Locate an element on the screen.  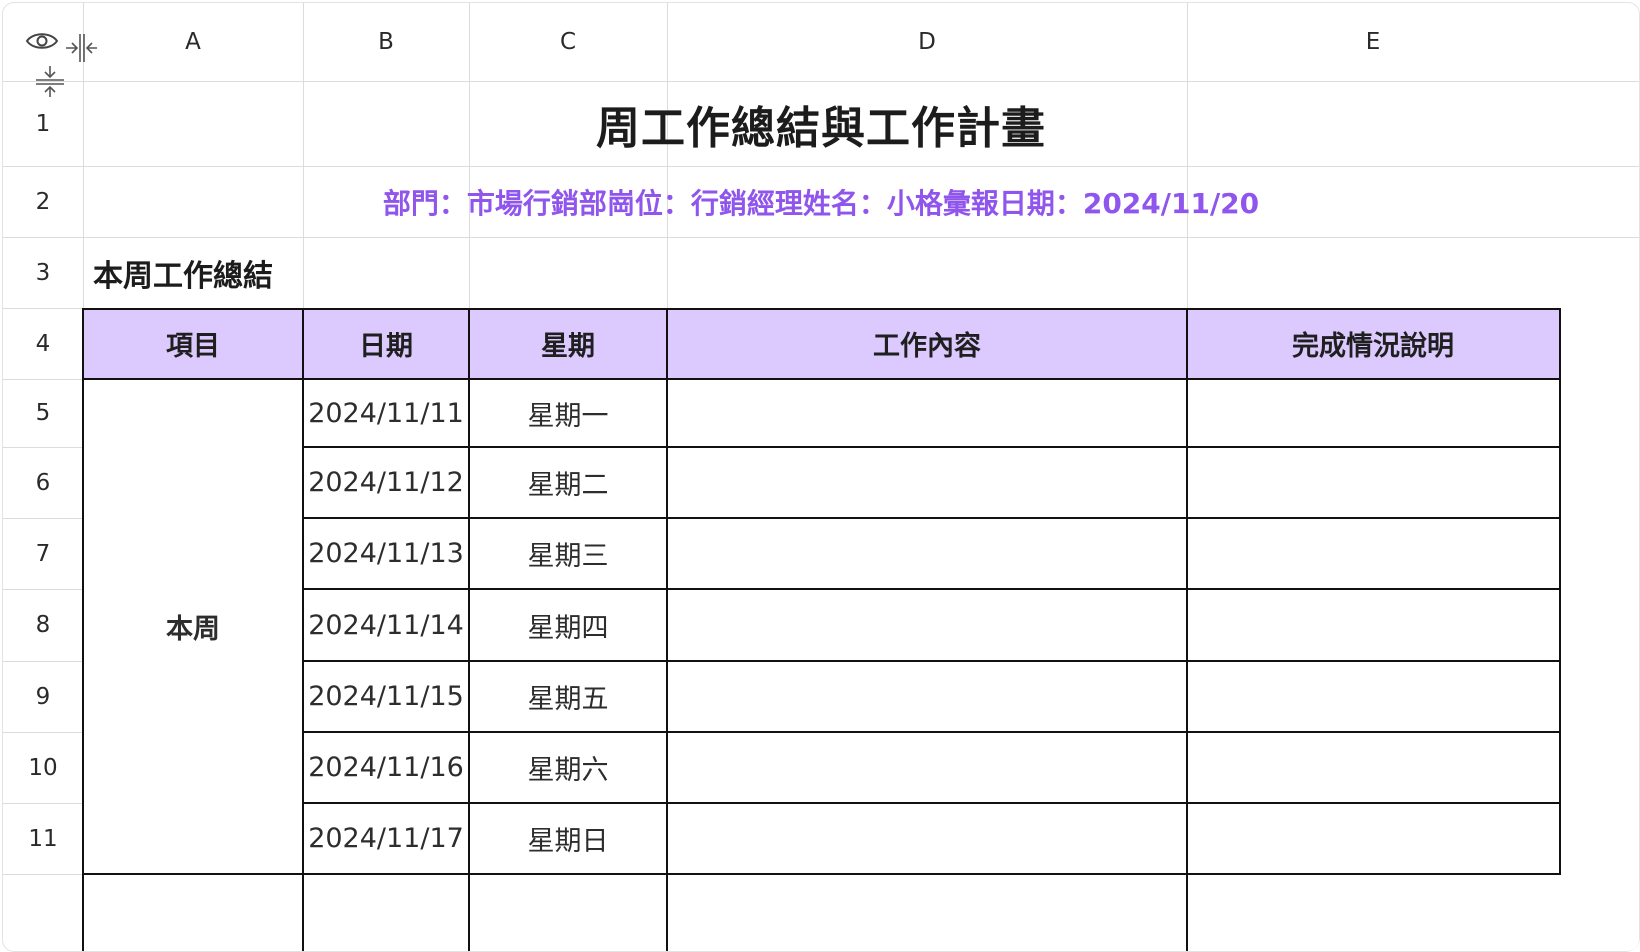
section-title: 本周工作總結 is located at coordinates (193, 272).